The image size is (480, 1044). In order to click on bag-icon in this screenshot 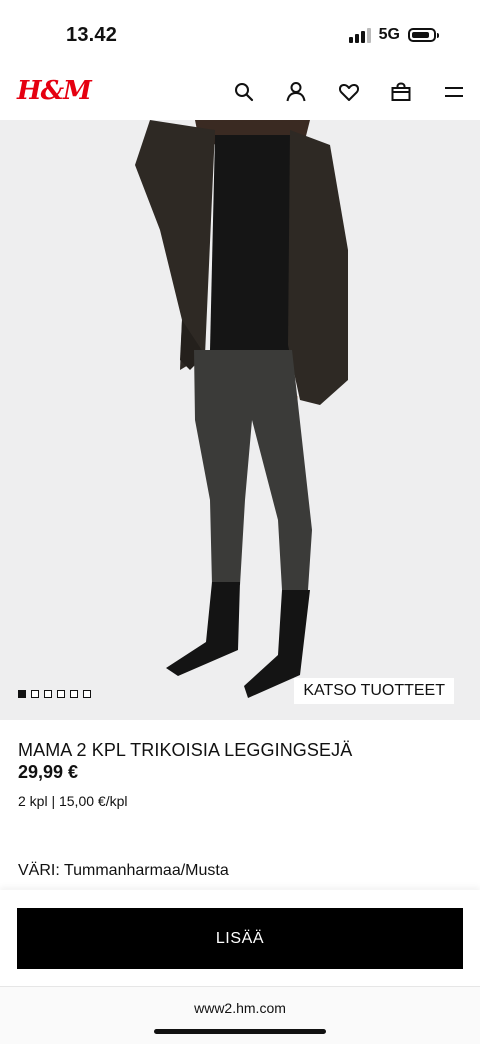, I will do `click(401, 92)`.